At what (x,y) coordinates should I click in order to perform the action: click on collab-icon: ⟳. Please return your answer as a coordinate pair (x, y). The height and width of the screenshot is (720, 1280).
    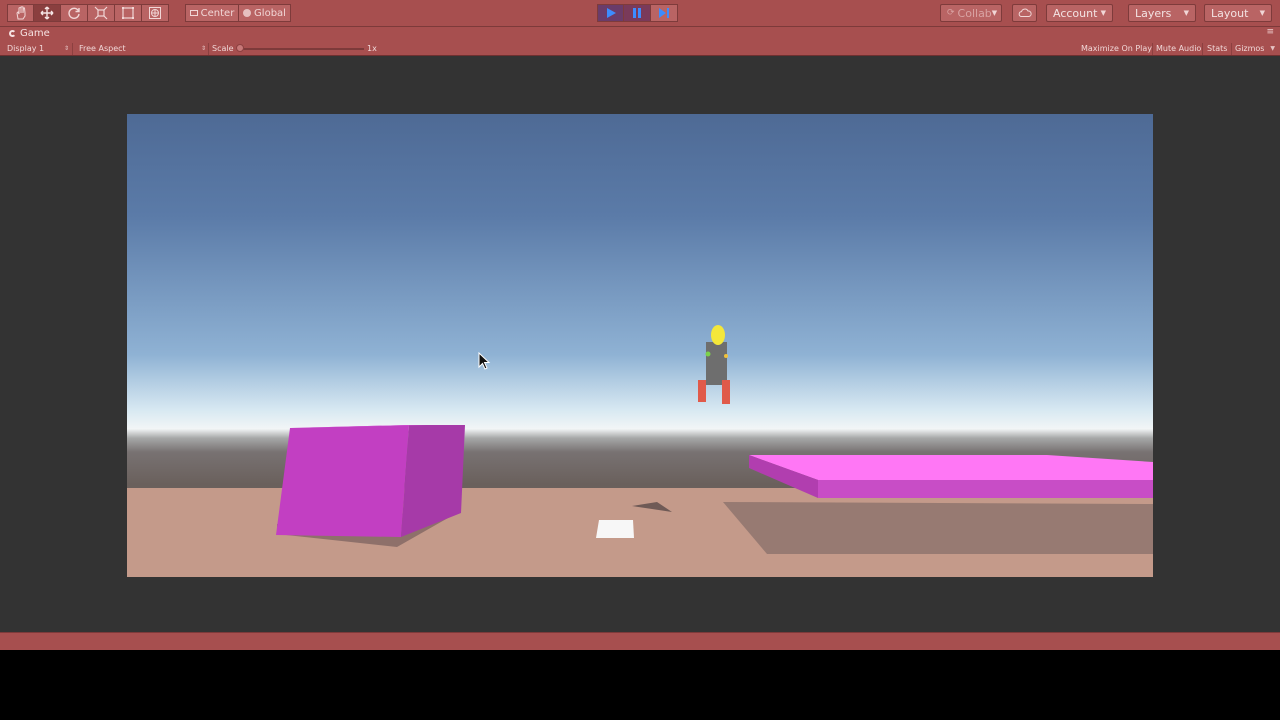
    Looking at the image, I should click on (951, 13).